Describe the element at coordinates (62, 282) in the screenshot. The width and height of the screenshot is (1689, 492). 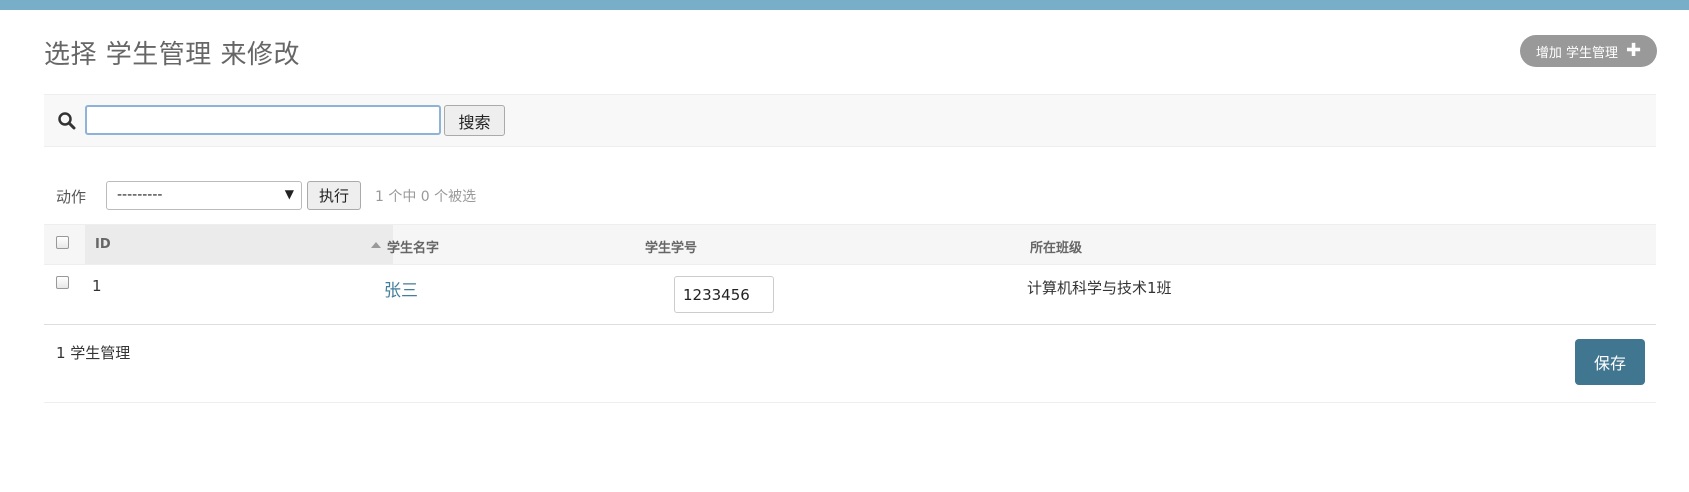
I see `row-checkbox` at that location.